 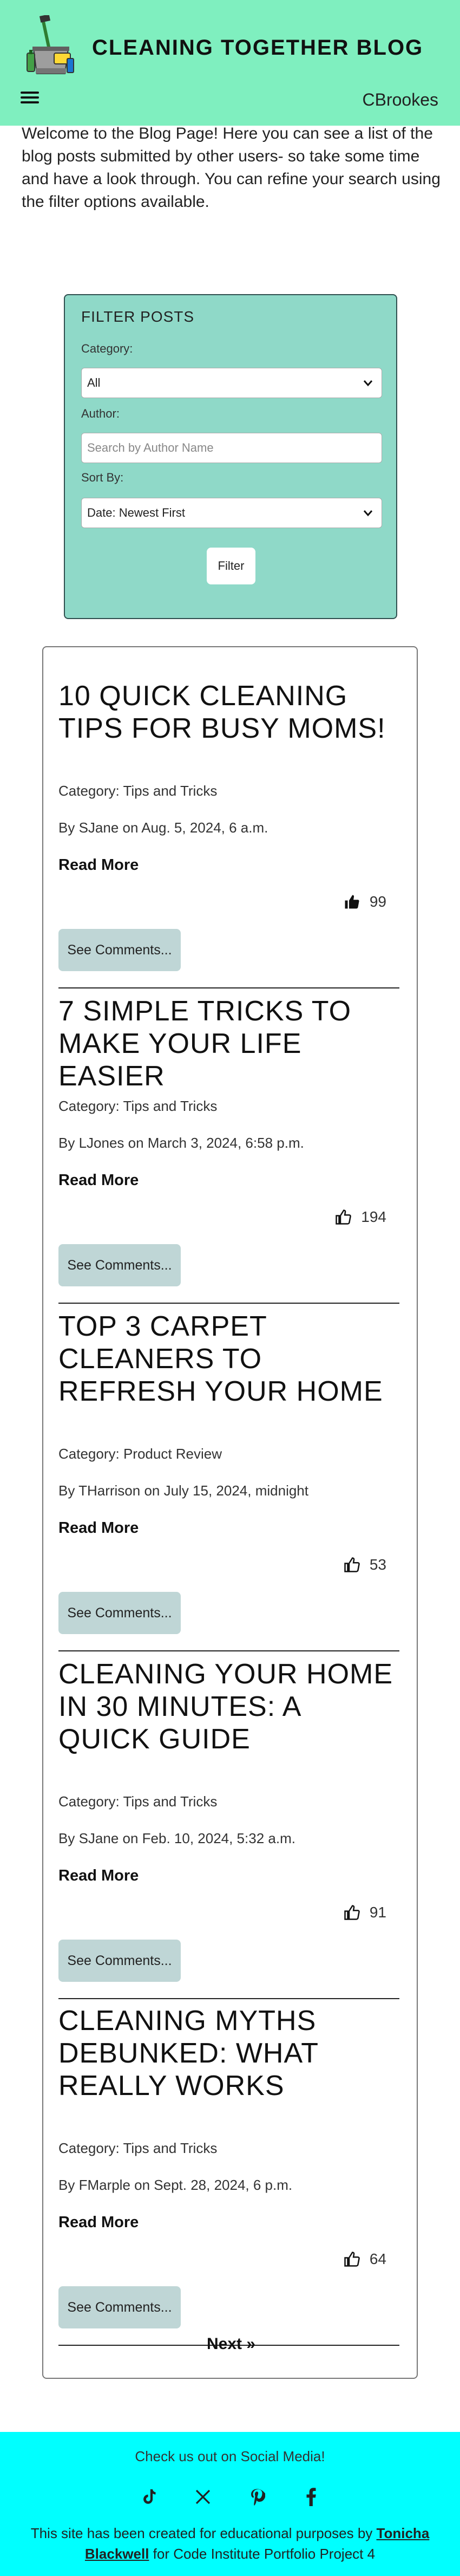 I want to click on site-header: CLEANING TOGETHER BLOG CBrookes, so click(x=230, y=63).